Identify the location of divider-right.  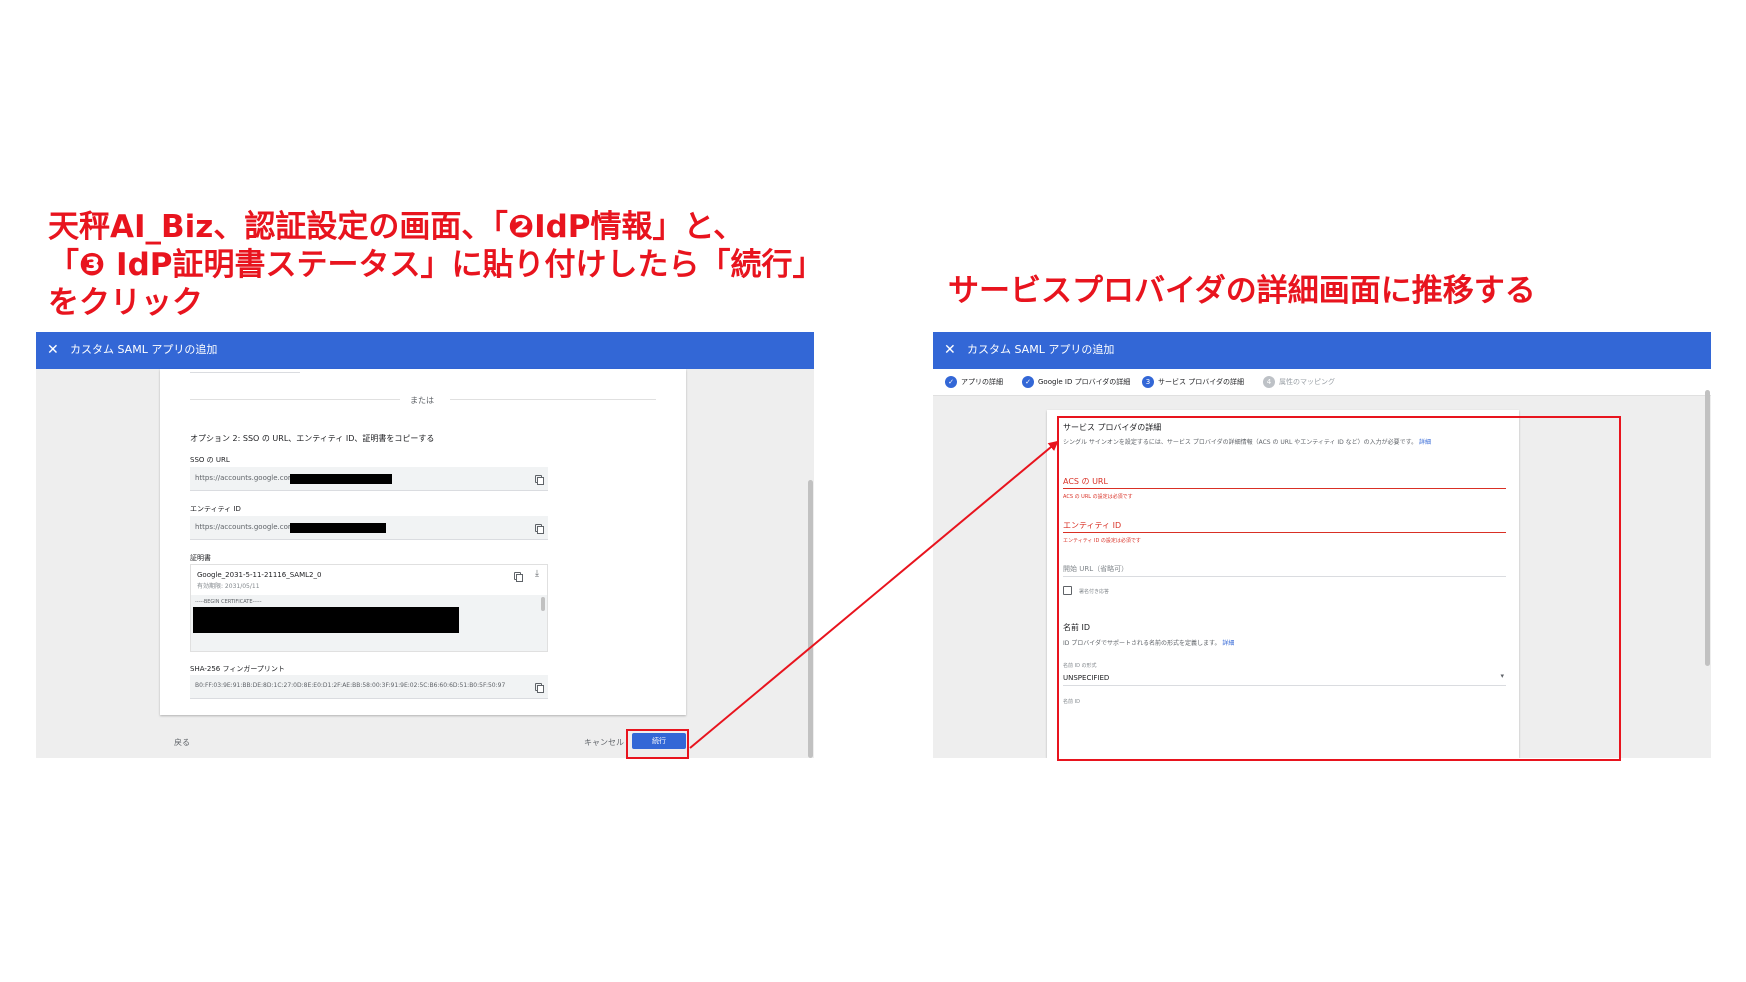
(553, 399).